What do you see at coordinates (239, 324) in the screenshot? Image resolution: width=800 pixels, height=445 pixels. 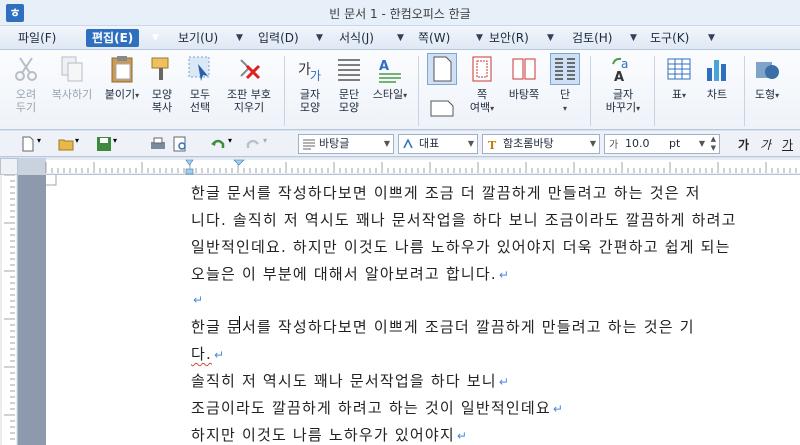 I see `text-cursor` at bounding box center [239, 324].